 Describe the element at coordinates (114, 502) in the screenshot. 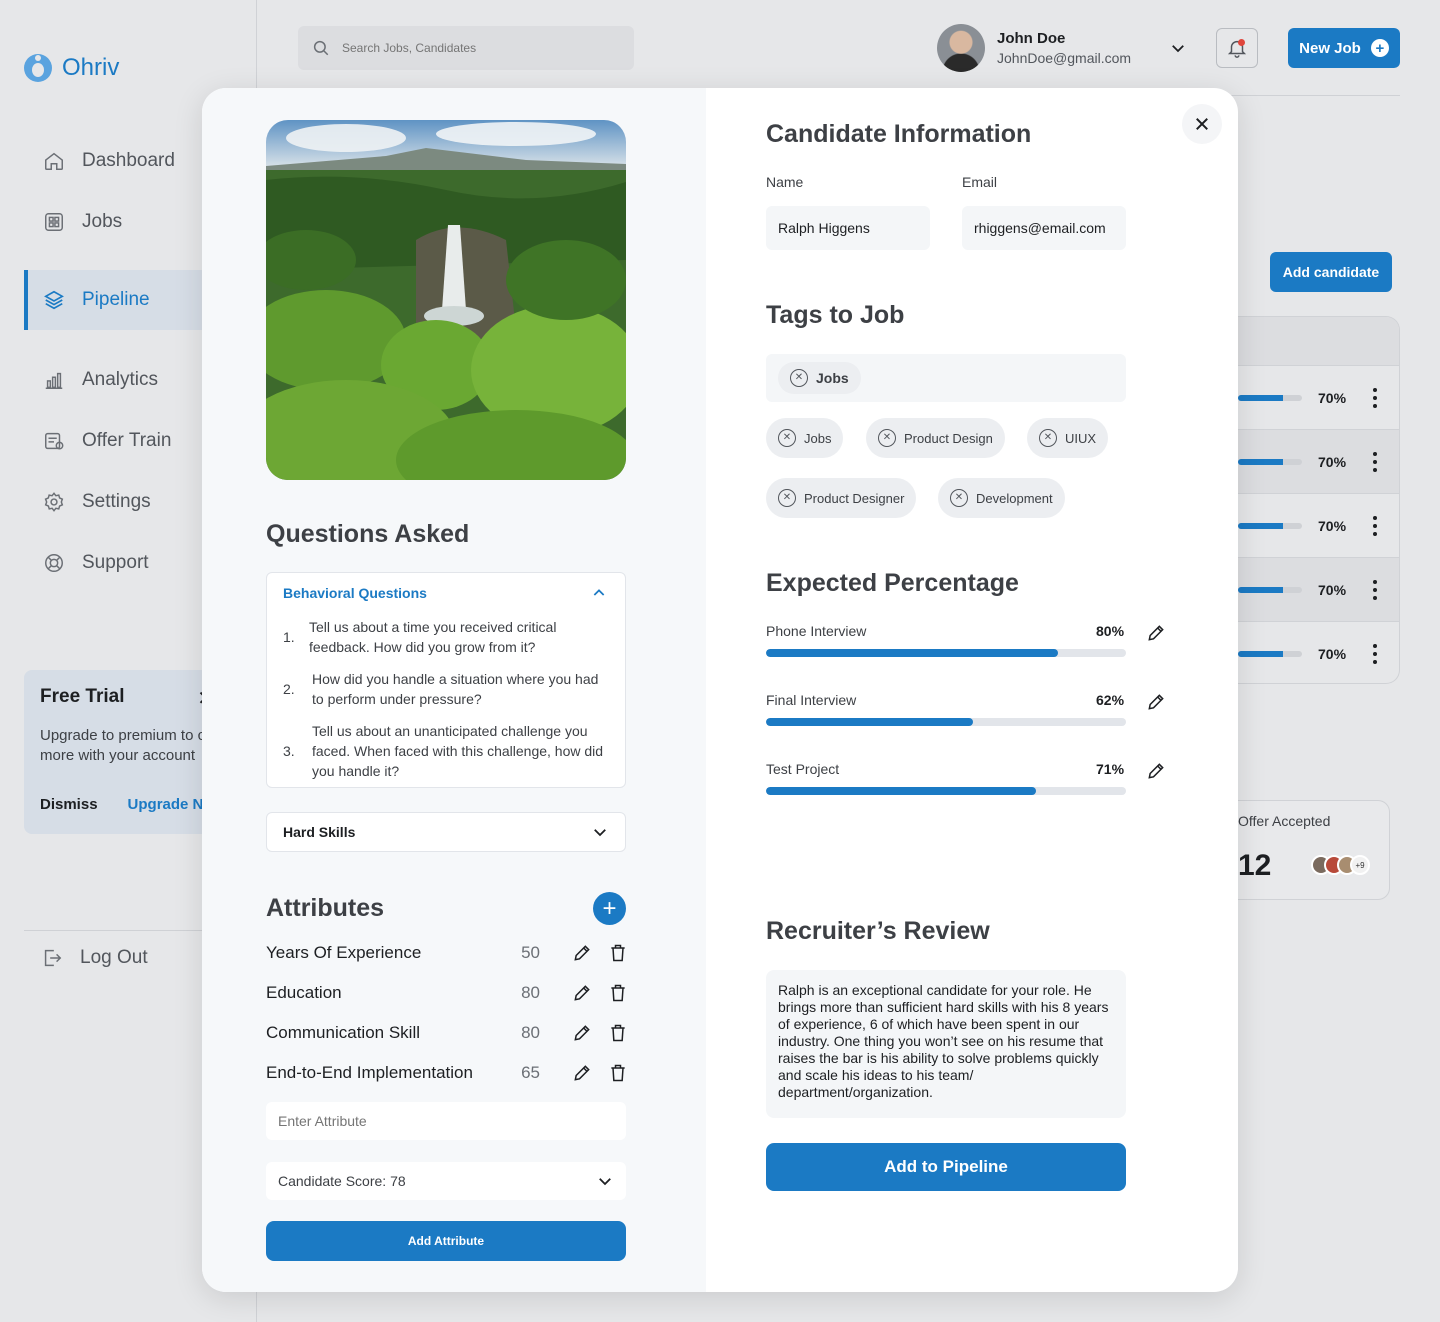

I see `sidebar-item-settings: Settings` at that location.